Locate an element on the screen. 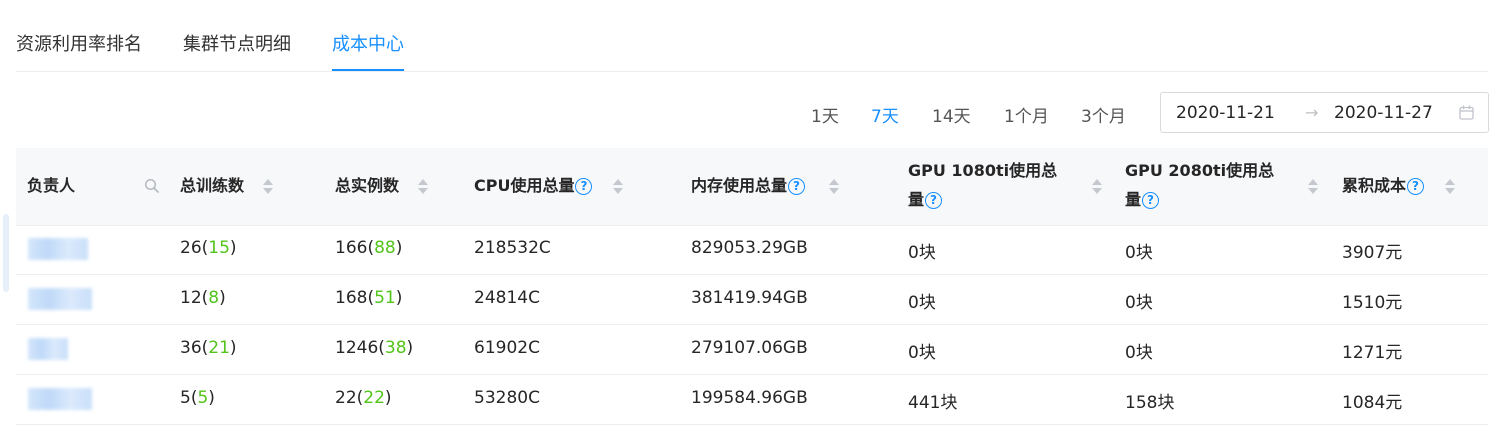 The image size is (1500, 426). help-memory-icon: ? is located at coordinates (797, 186).